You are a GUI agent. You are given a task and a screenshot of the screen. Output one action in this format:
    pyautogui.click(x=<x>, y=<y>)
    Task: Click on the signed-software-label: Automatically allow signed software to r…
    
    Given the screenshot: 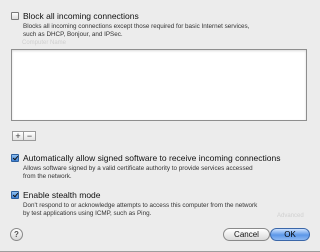 What is the action you would take?
    pyautogui.click(x=152, y=158)
    